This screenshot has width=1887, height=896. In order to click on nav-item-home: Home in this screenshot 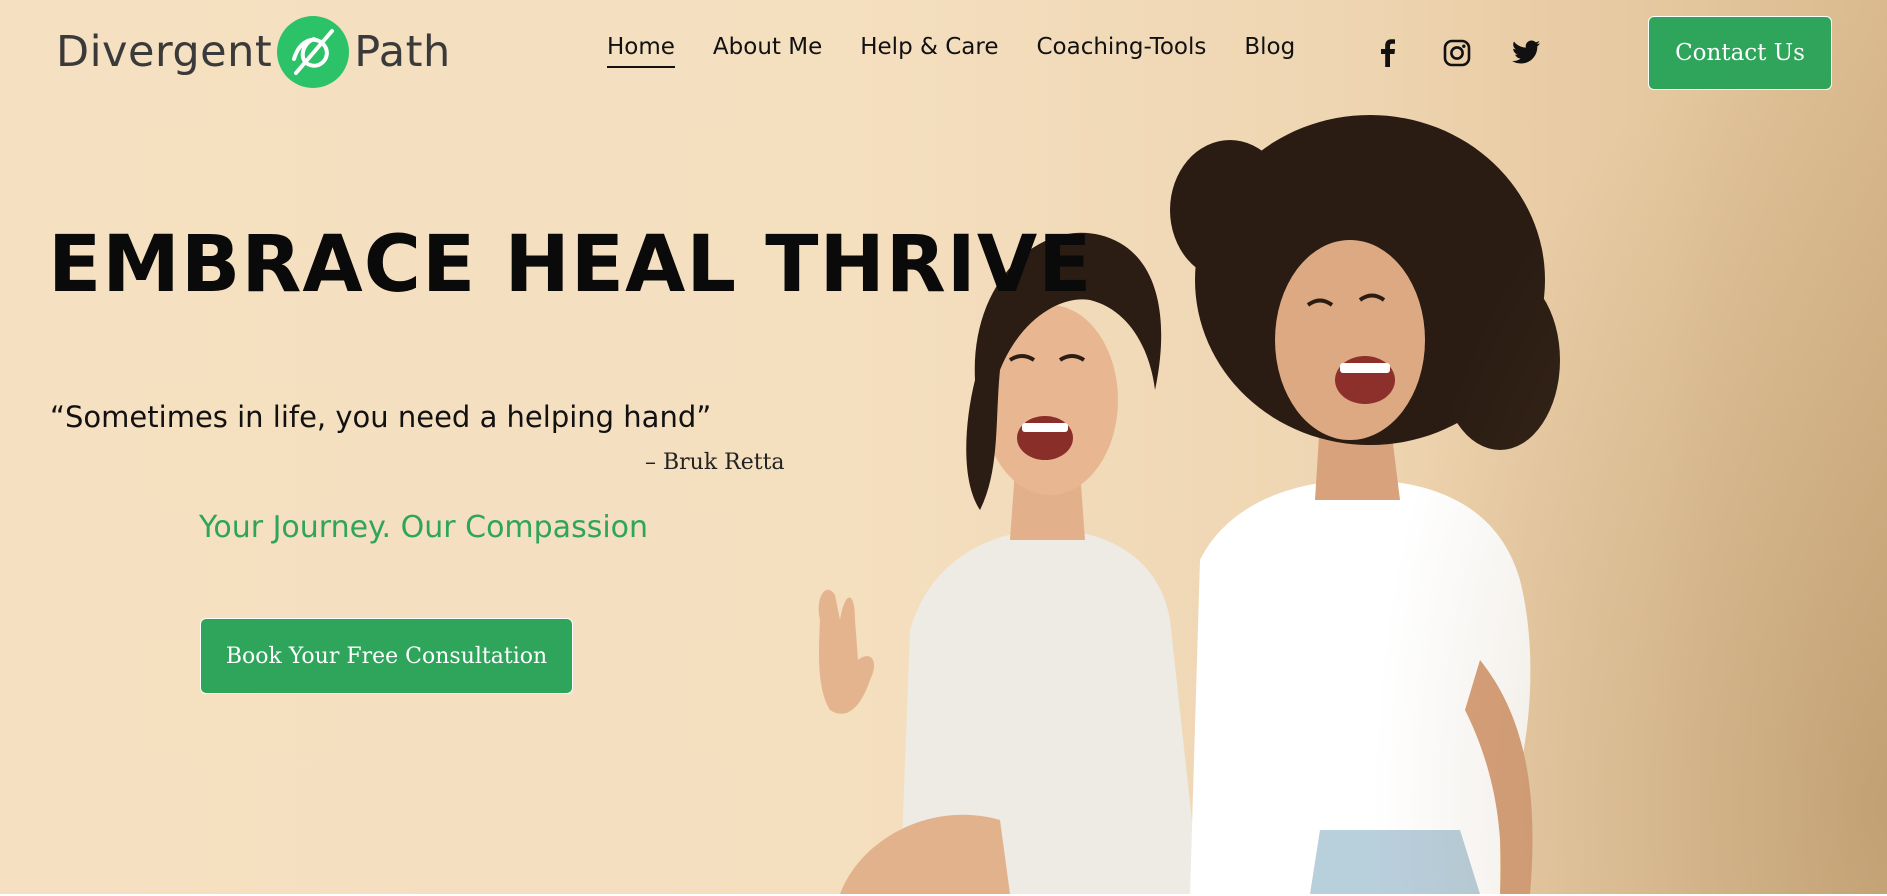, I will do `click(641, 51)`.